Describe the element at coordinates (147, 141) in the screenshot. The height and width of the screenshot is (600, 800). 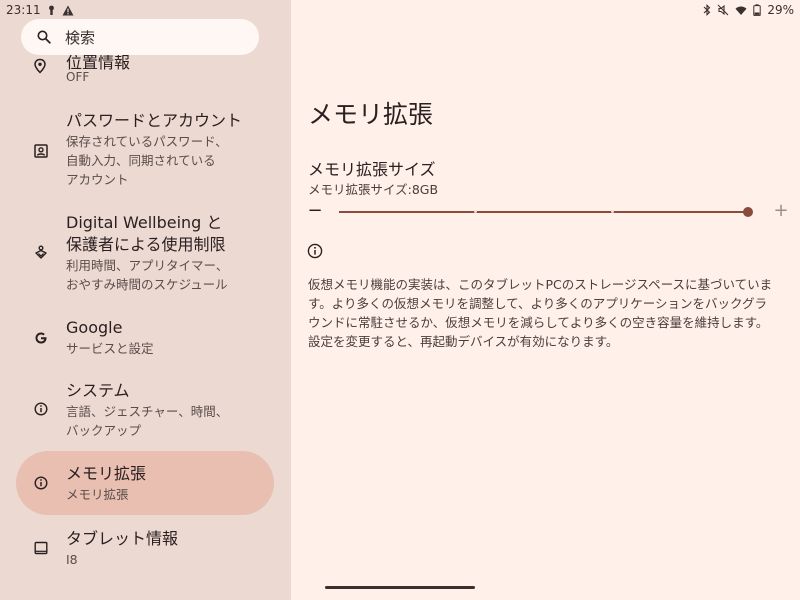
I see `sidebar-item-subtitle: 保存されているパスワード、` at that location.